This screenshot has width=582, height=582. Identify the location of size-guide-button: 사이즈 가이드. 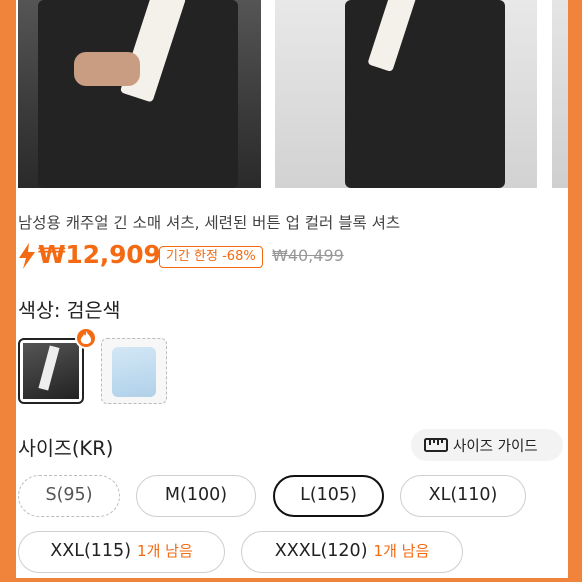
(487, 445).